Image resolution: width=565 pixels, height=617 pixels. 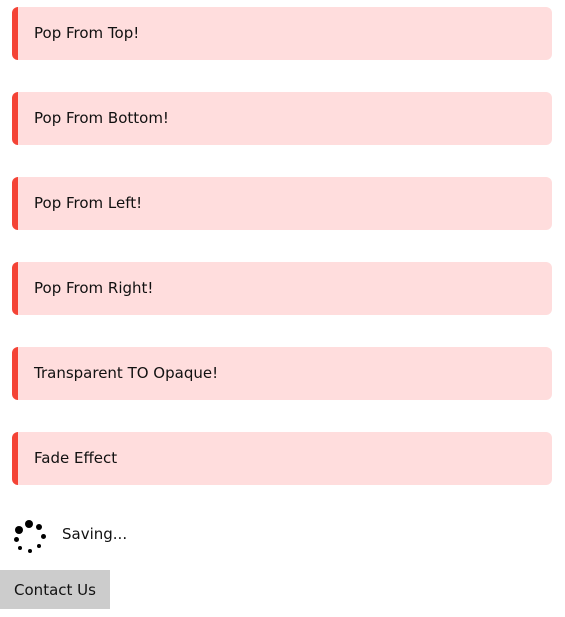 I want to click on alert-label: Transparent TO Opaque!, so click(x=126, y=373).